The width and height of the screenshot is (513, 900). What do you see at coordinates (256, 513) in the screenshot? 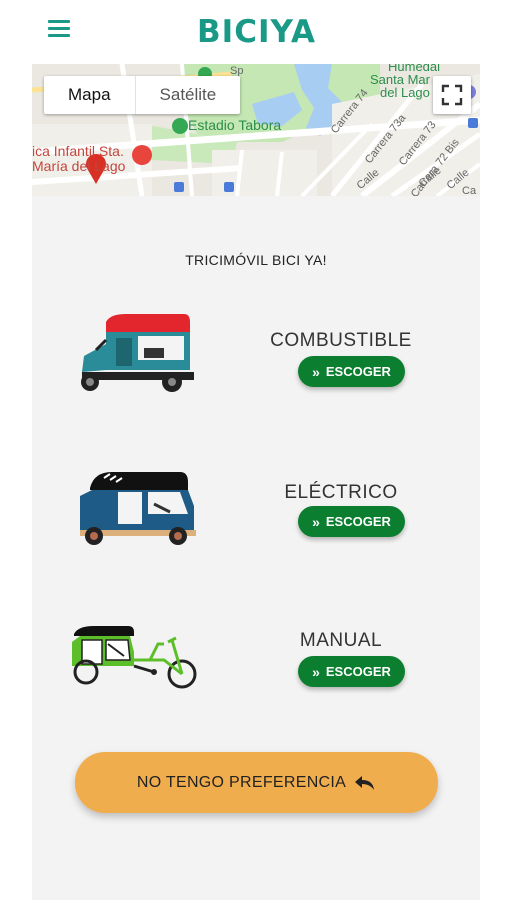
I see `vehicle-option-electrico: ELÉCTRICO » ESCOGER` at bounding box center [256, 513].